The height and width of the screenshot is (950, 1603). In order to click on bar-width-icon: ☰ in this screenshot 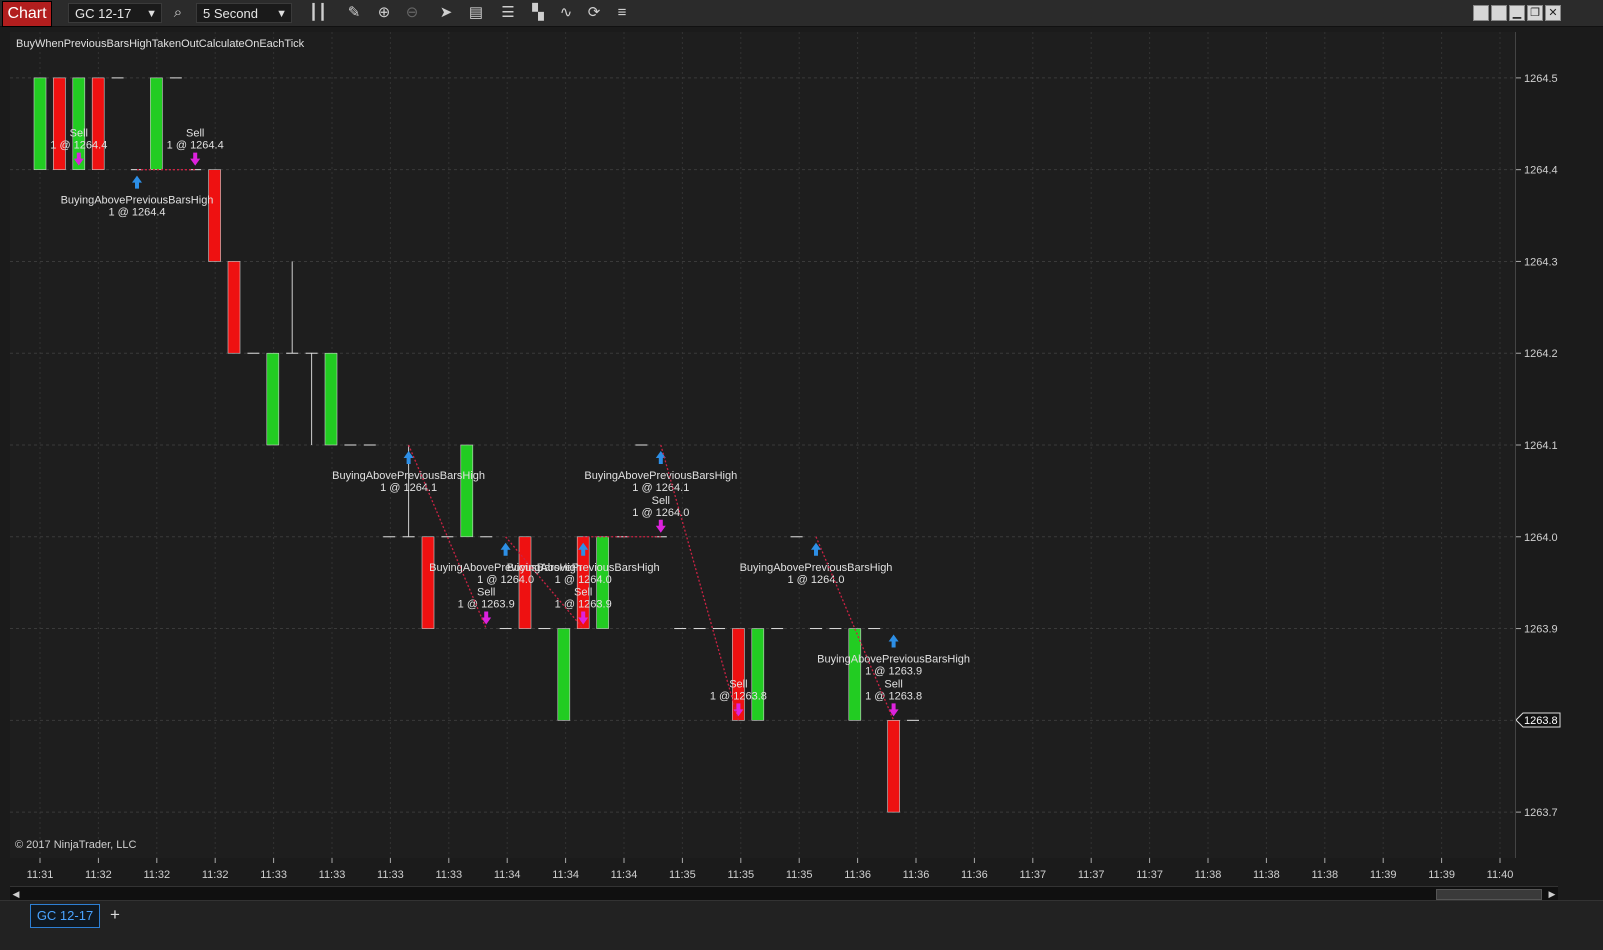, I will do `click(508, 13)`.